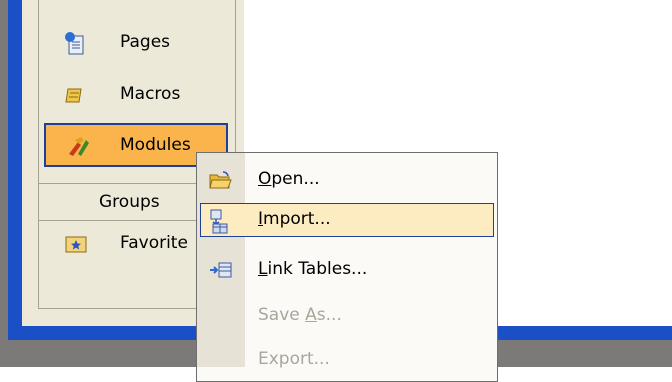  What do you see at coordinates (129, 202) in the screenshot?
I see `groups-header-label: Groups` at bounding box center [129, 202].